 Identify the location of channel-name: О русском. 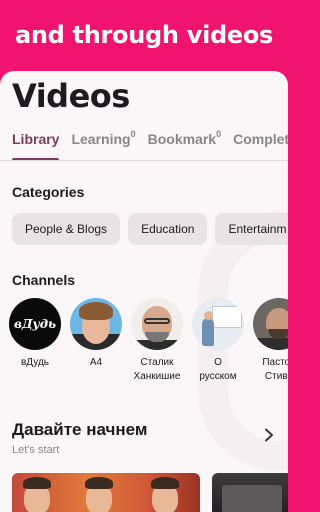
(218, 369).